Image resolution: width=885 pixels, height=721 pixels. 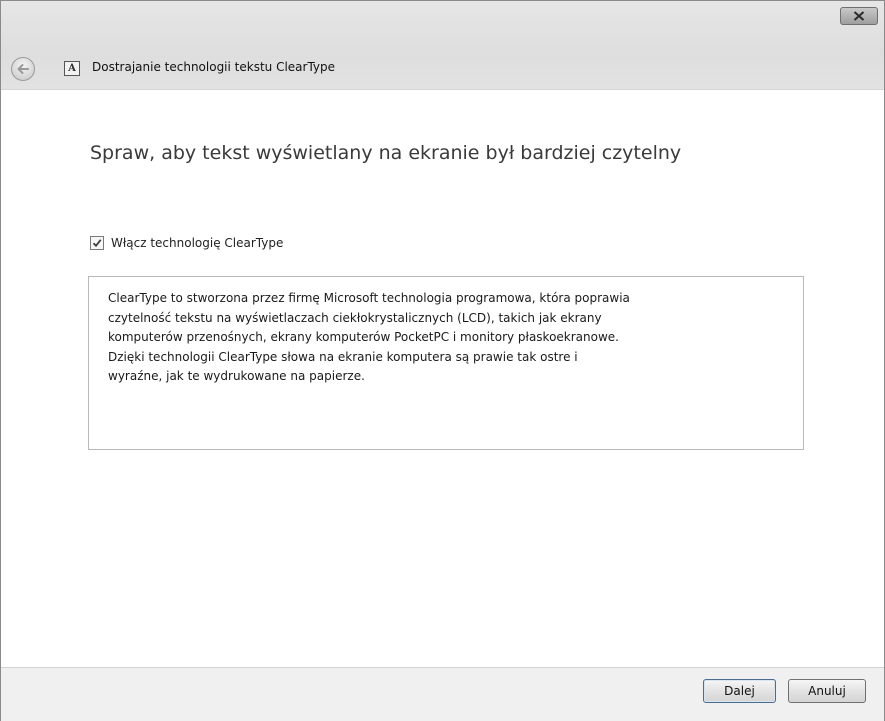 I want to click on close-icon, so click(x=859, y=16).